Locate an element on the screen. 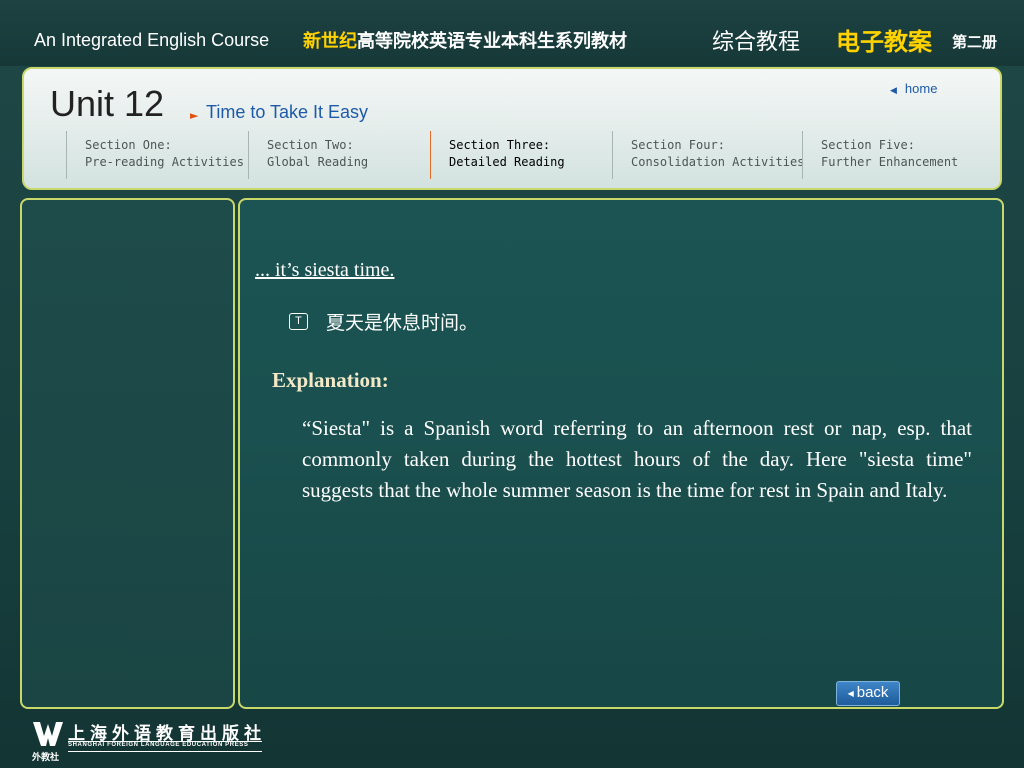  translation-text: 夏天是休息时间。 is located at coordinates (402, 323).